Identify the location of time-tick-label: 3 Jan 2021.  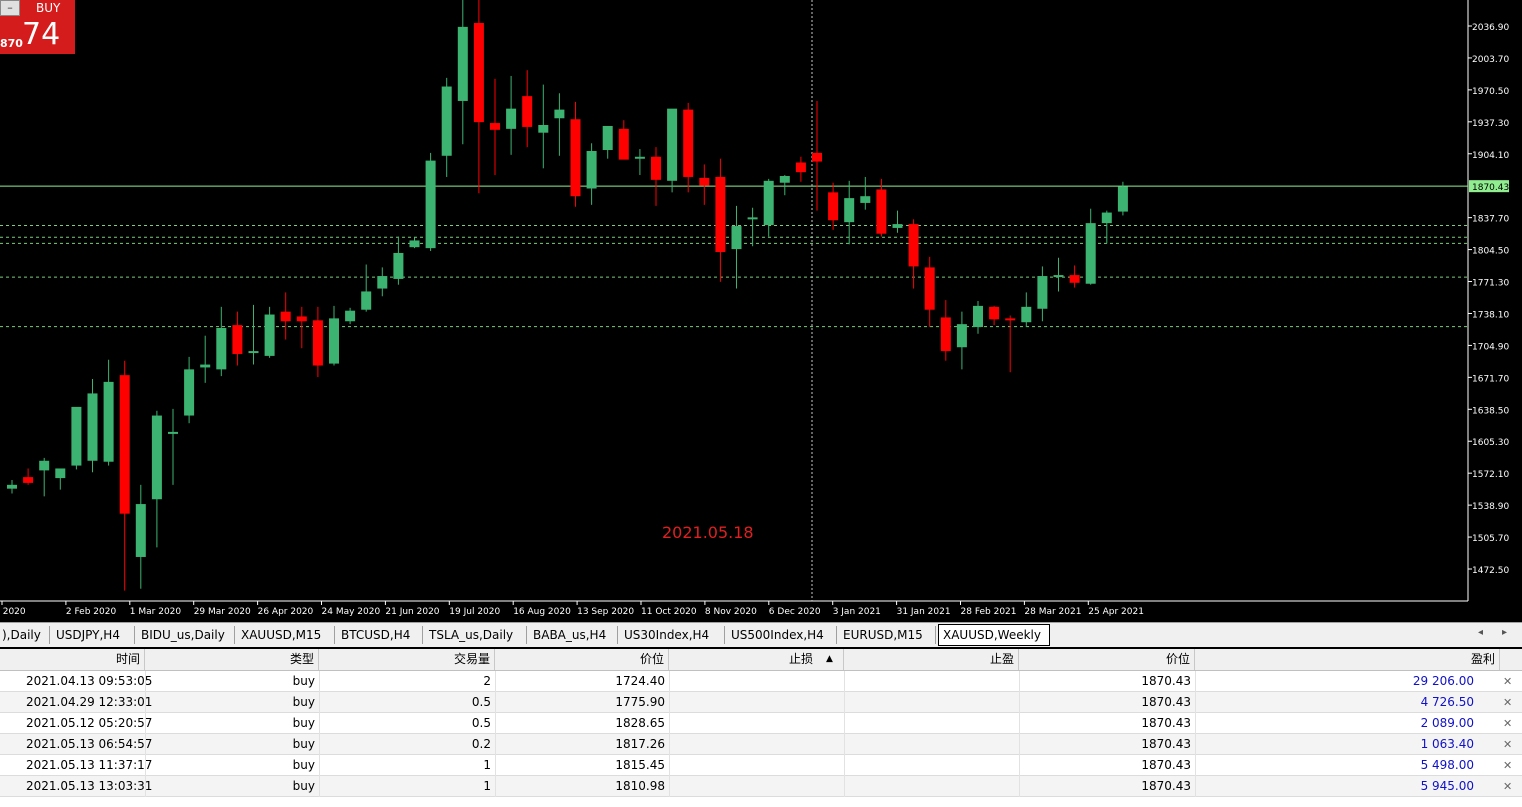
(857, 612).